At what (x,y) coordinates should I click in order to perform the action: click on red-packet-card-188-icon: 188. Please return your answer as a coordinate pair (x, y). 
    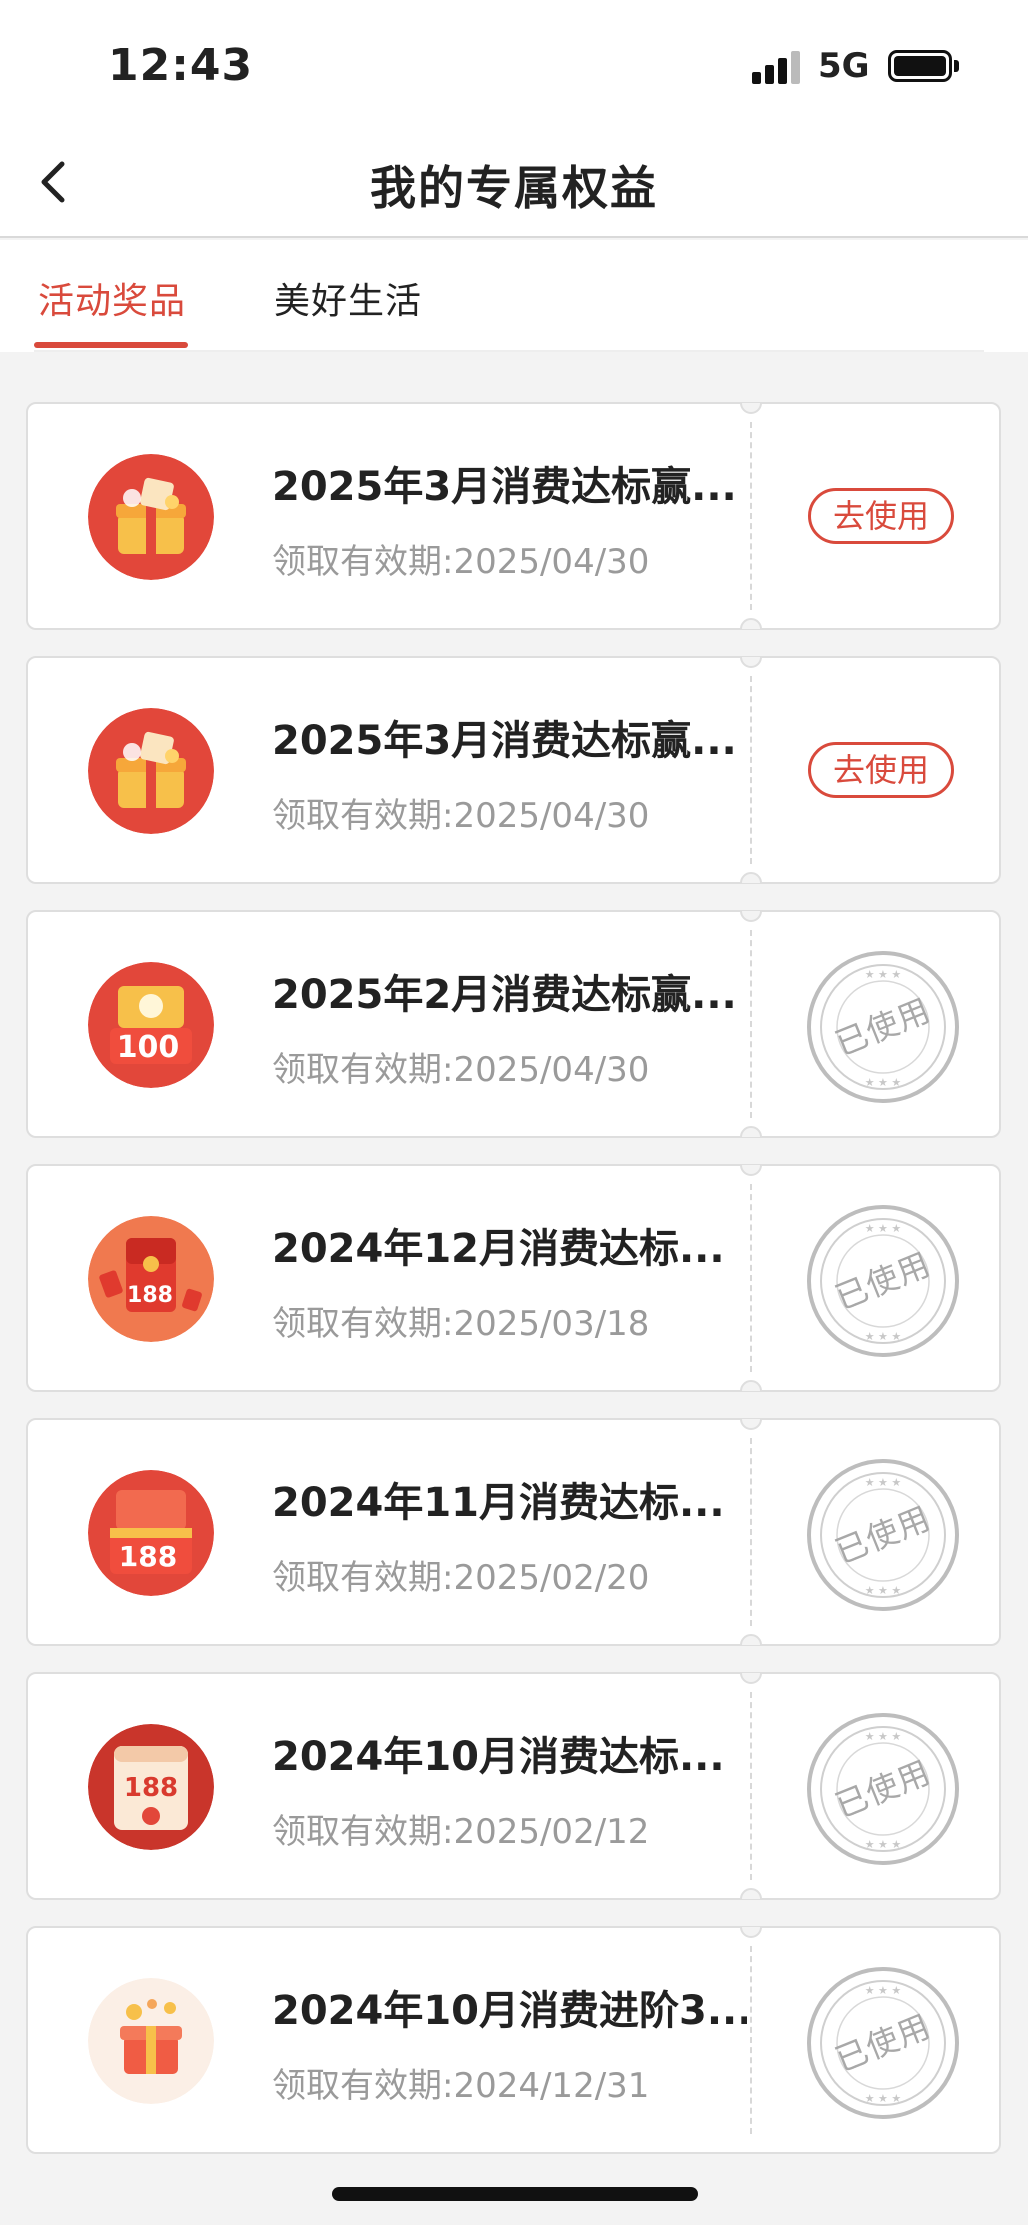
    Looking at the image, I should click on (151, 1787).